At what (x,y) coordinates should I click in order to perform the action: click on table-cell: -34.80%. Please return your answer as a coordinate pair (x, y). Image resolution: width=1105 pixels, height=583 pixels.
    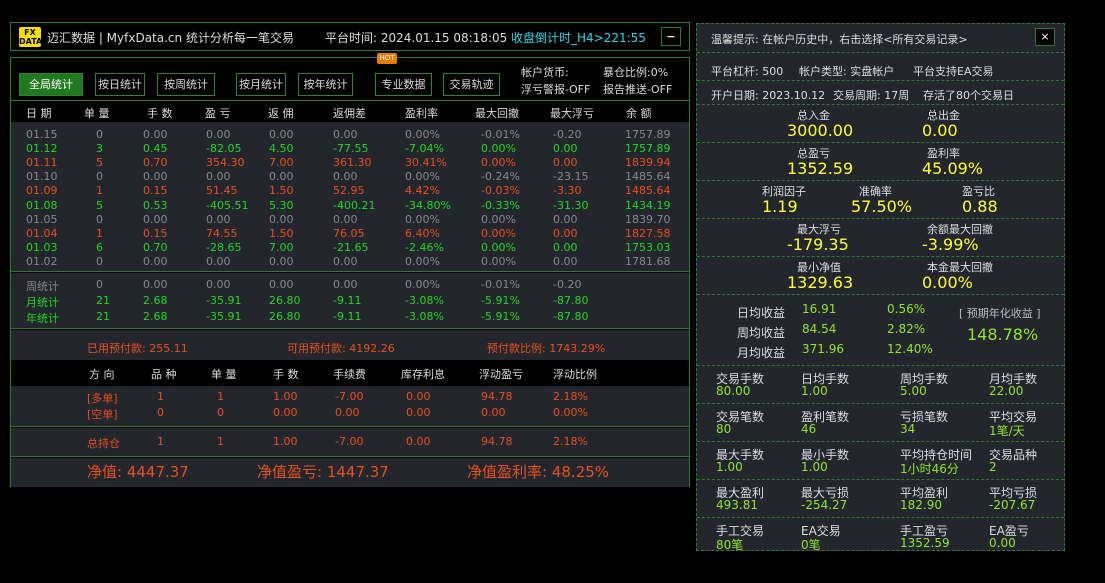
    Looking at the image, I should click on (428, 205).